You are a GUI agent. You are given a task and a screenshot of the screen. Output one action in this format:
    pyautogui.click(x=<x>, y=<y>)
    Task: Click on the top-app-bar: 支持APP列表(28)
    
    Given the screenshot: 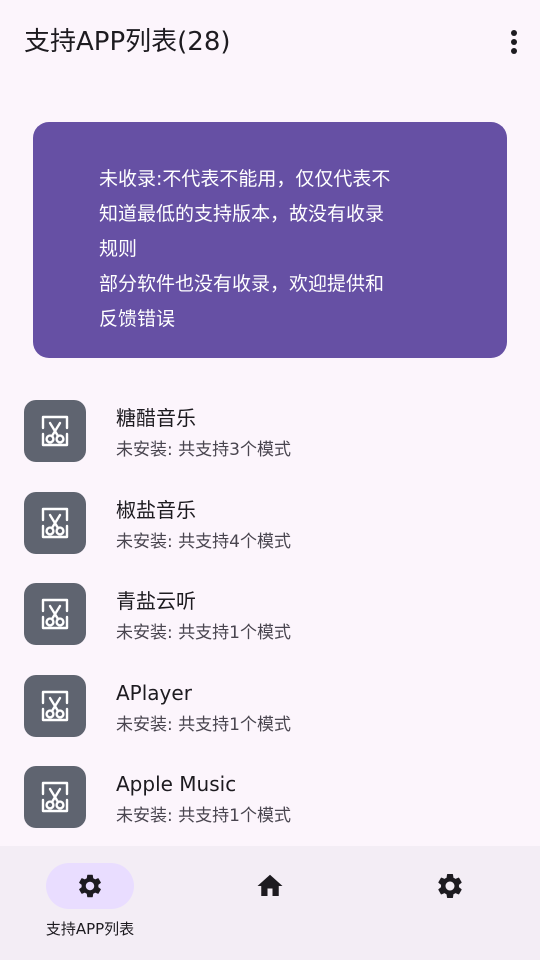 What is the action you would take?
    pyautogui.click(x=270, y=42)
    